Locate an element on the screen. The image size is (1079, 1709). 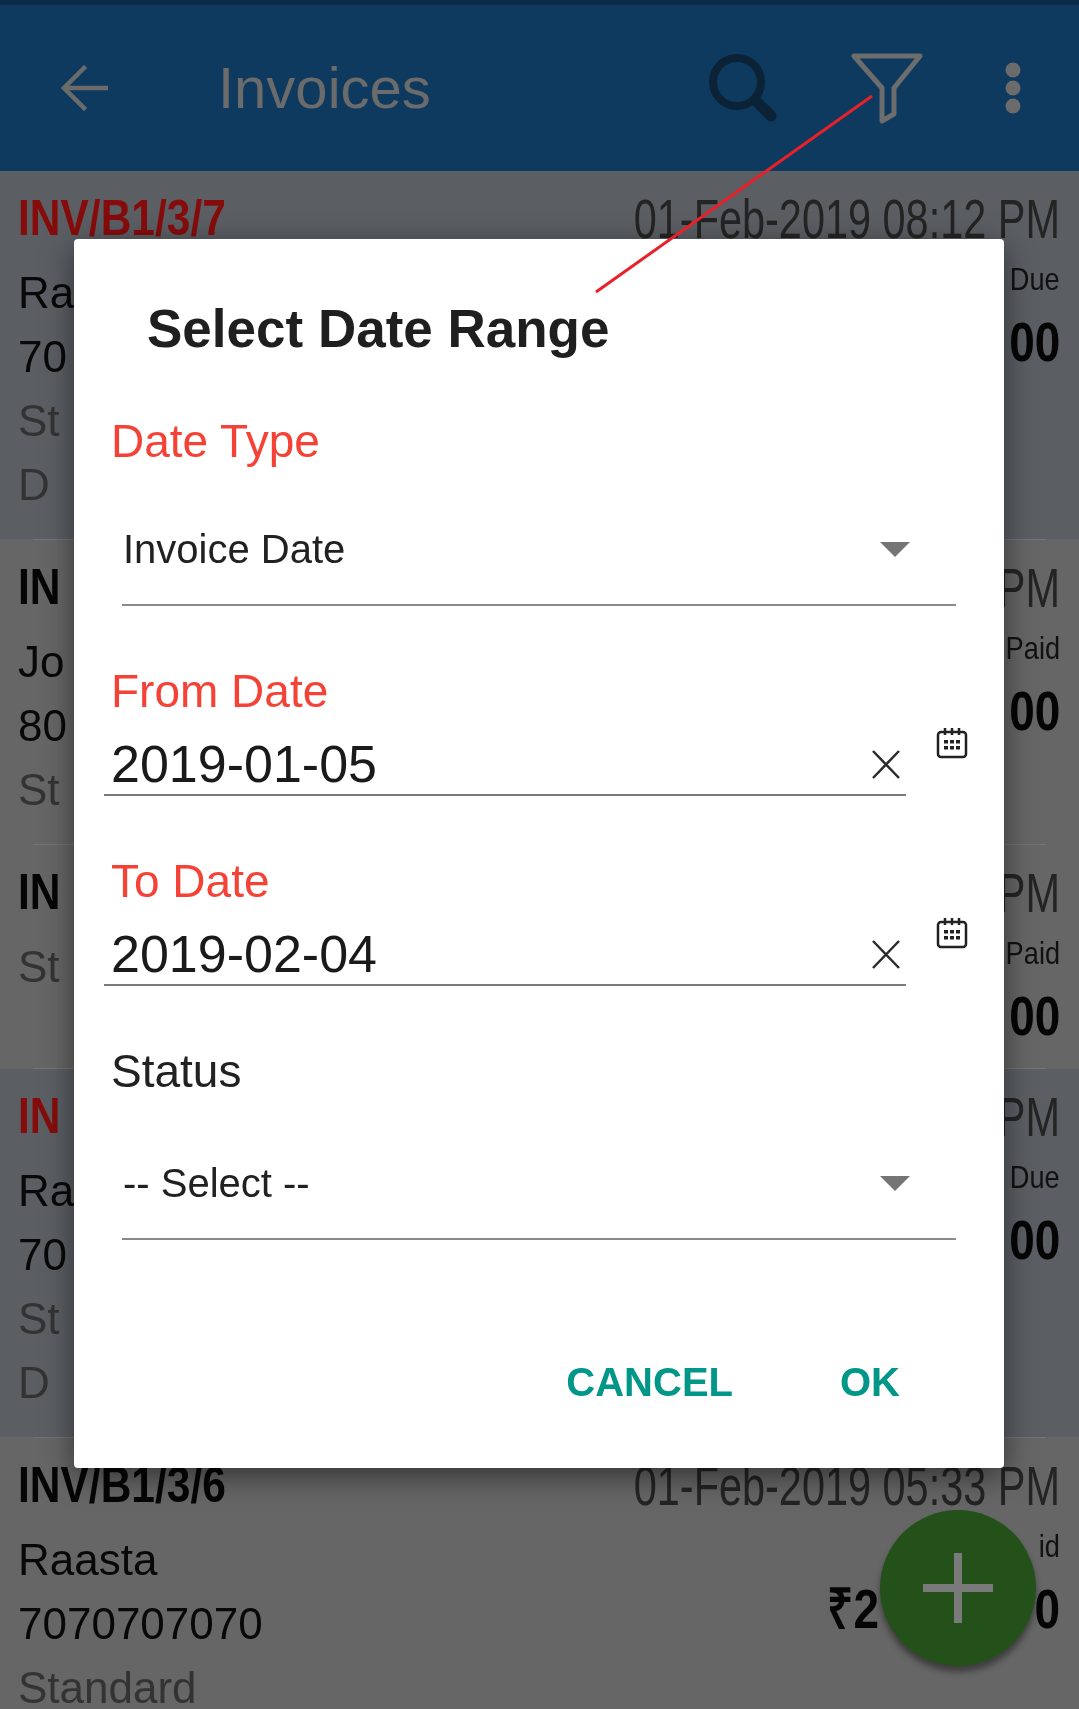
field-label: From Date is located at coordinates (220, 691).